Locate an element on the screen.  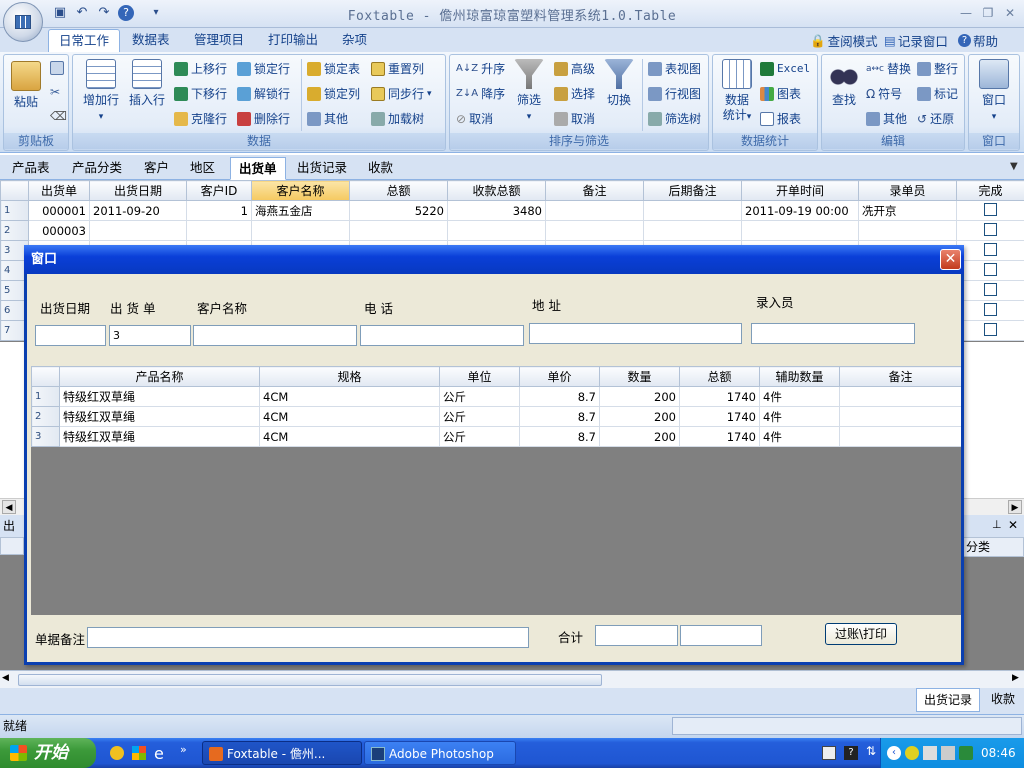
detail-row: 1 特级红双草绳 4CM 公斤 8.7 200 1740 4件 is located at coordinates (496, 396).